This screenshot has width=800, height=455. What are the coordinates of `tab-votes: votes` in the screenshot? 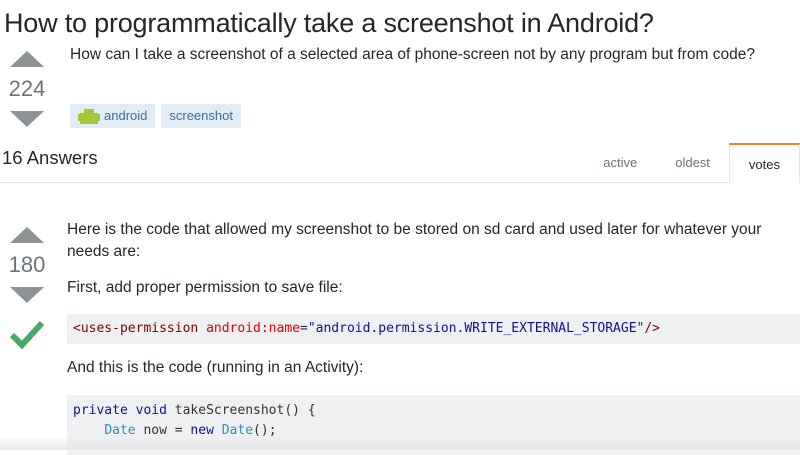 It's located at (764, 163).